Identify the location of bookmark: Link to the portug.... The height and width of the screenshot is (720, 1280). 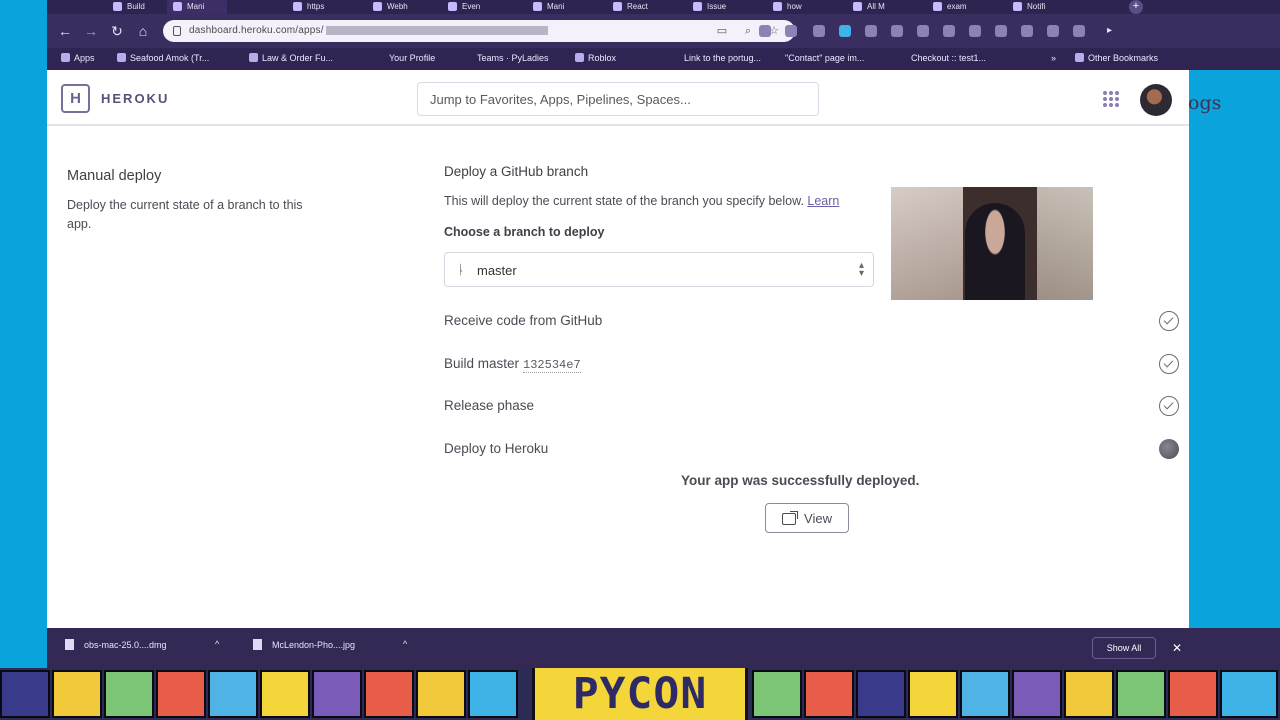
(722, 58).